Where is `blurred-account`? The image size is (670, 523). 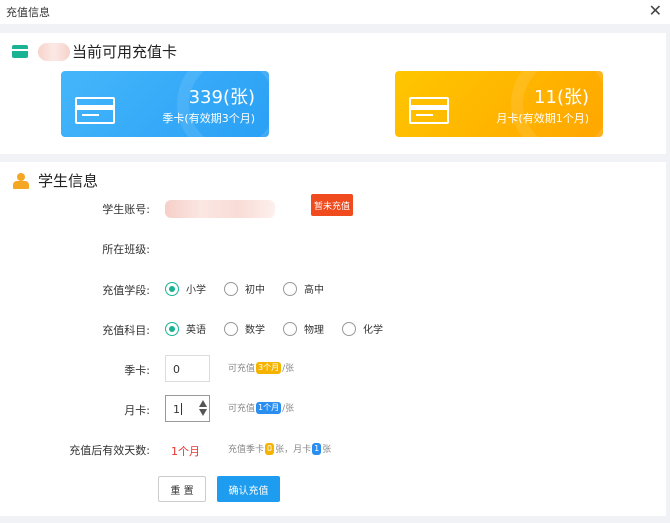 blurred-account is located at coordinates (220, 209).